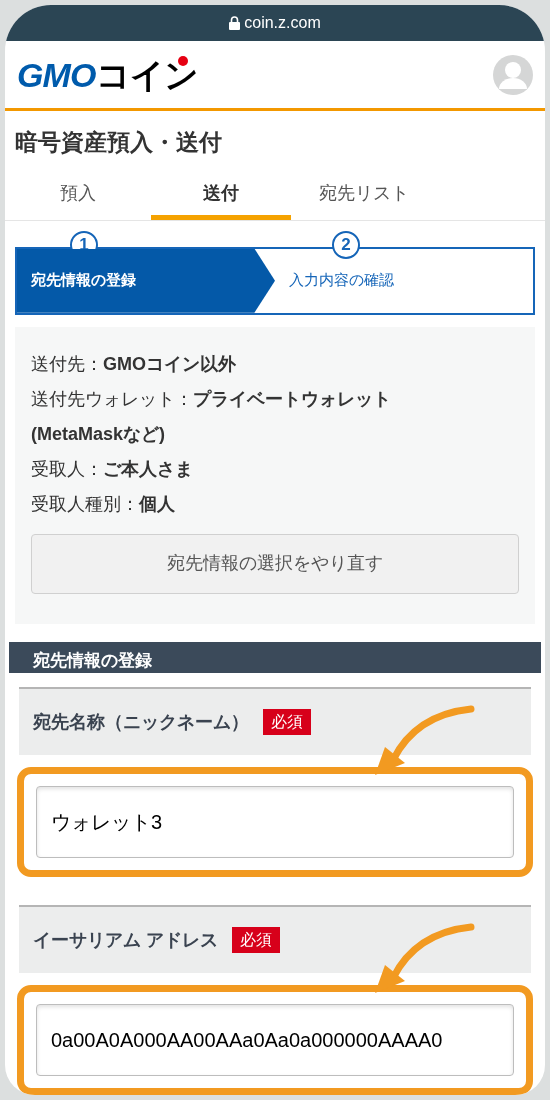 The image size is (550, 1100). Describe the element at coordinates (275, 1040) in the screenshot. I see `text-field: 0a00A0A000AA00AAa0Aa0a000000AAAA0` at that location.